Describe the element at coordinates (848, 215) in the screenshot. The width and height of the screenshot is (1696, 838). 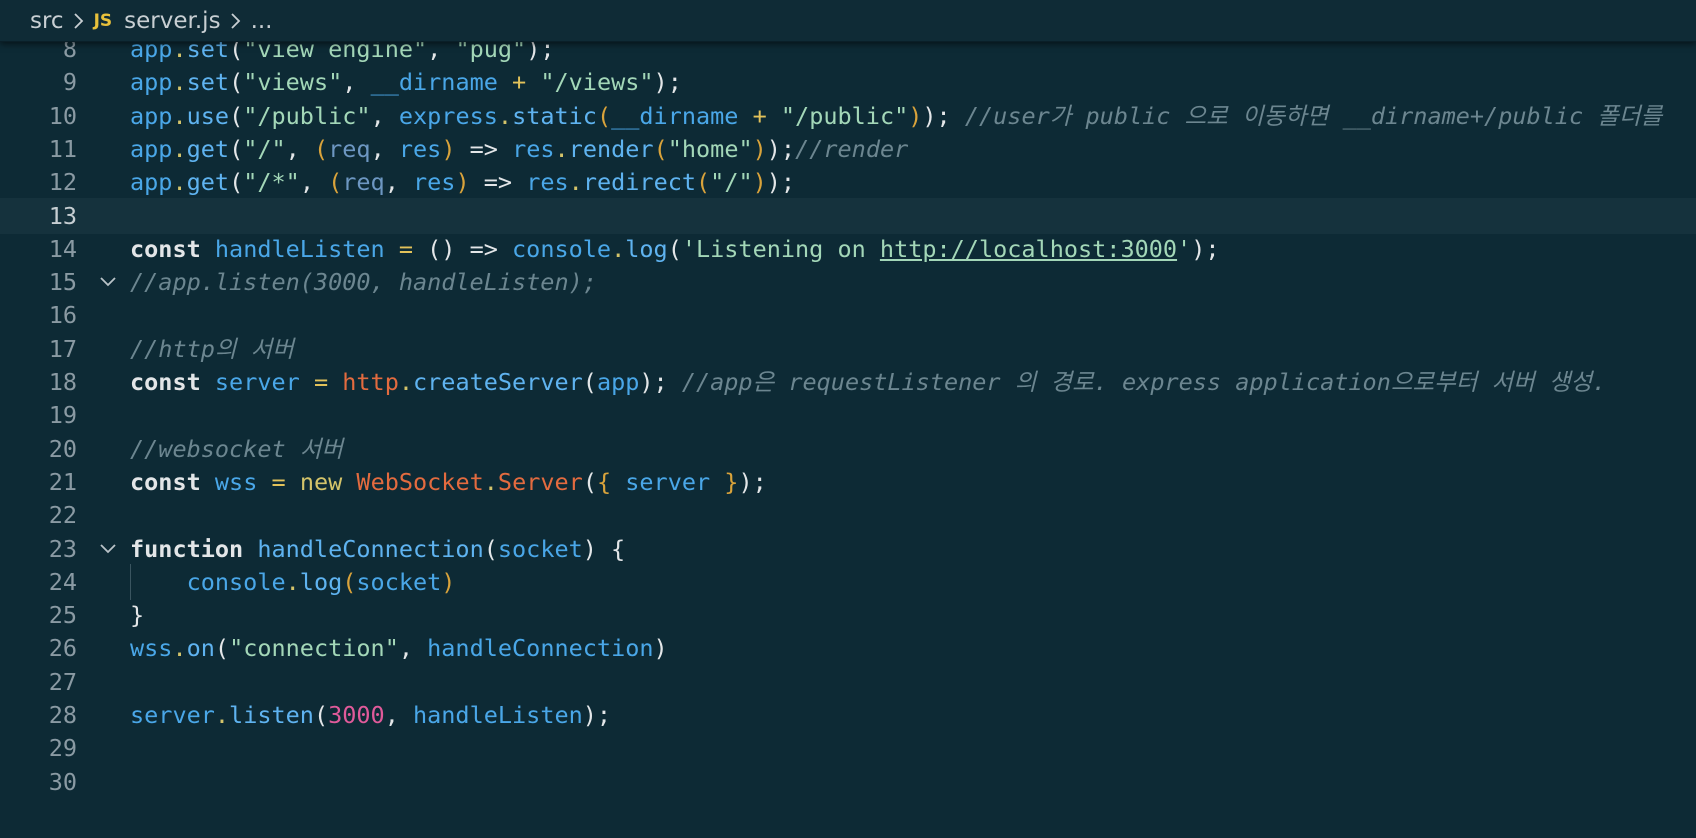
I see `code-line: 13` at that location.